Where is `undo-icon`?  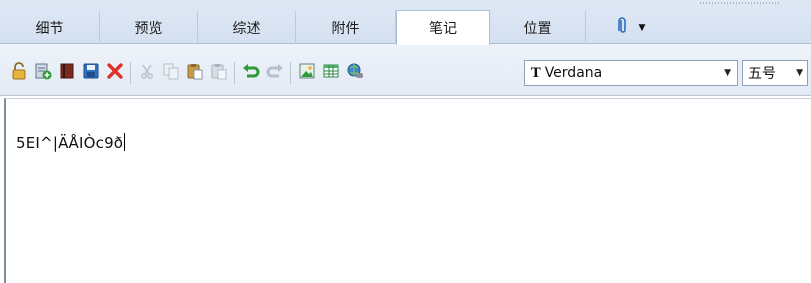 undo-icon is located at coordinates (251, 73).